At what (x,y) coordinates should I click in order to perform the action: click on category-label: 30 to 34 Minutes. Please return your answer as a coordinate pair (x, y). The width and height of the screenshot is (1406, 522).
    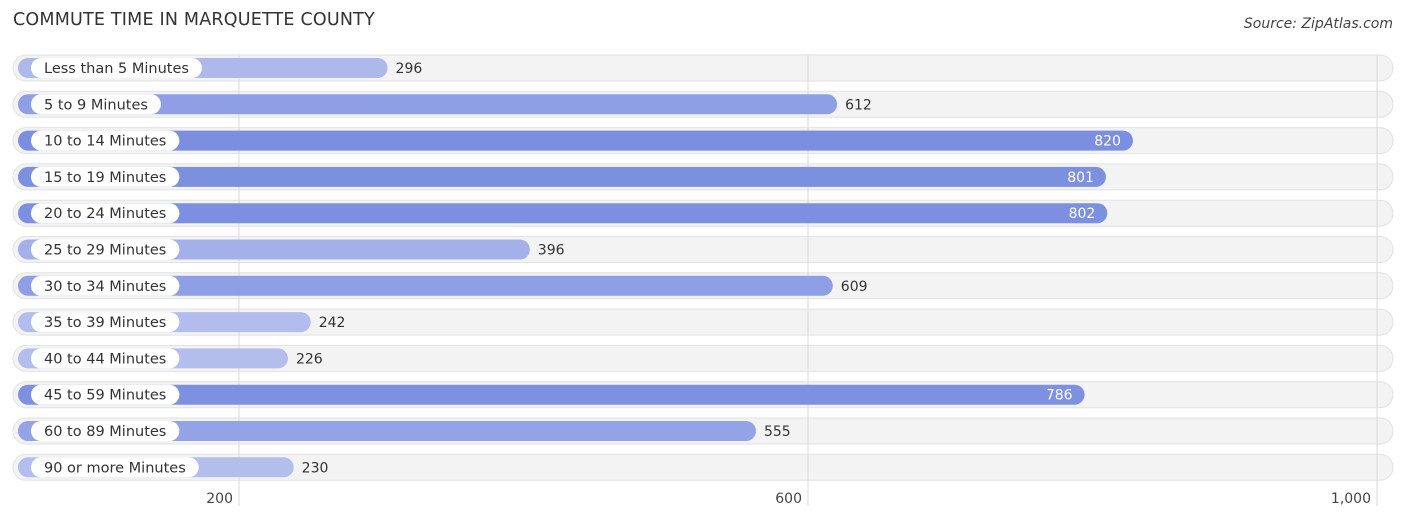
    Looking at the image, I should click on (105, 287).